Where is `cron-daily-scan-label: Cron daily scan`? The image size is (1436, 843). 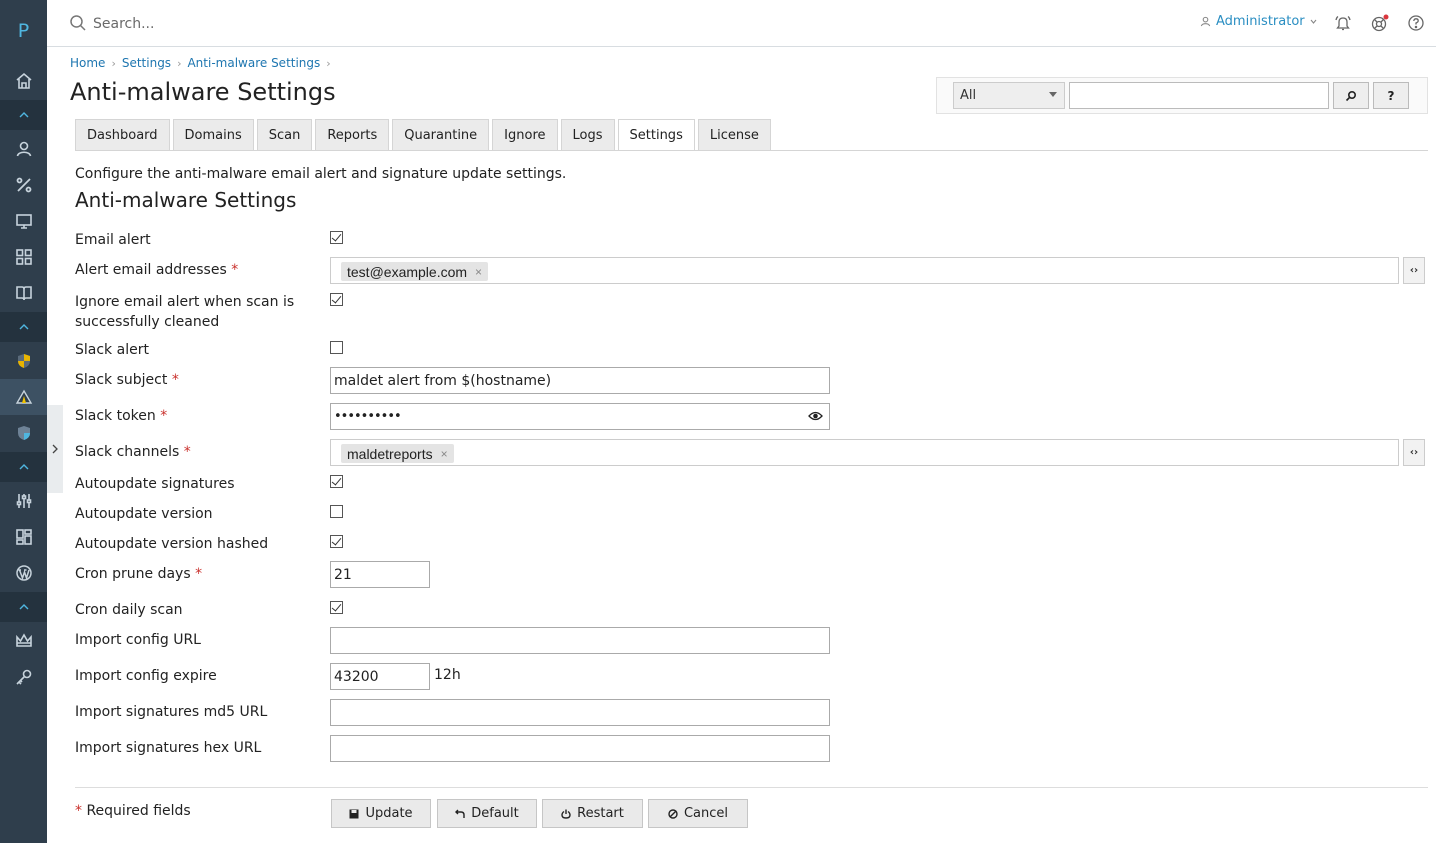
cron-daily-scan-label: Cron daily scan is located at coordinates (129, 610).